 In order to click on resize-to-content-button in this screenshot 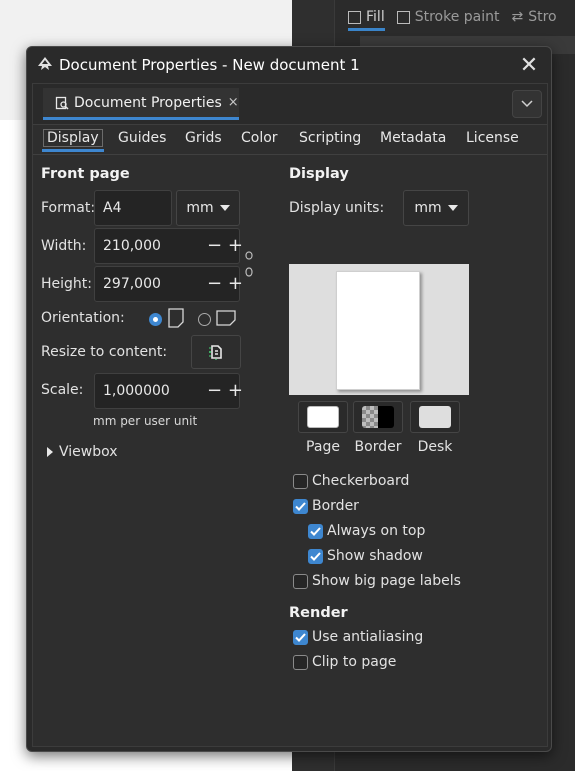, I will do `click(216, 352)`.